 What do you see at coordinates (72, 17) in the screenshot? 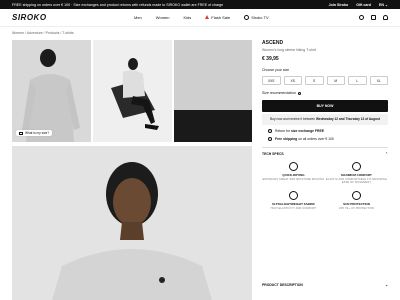
I see `logo: SIROKO` at bounding box center [72, 17].